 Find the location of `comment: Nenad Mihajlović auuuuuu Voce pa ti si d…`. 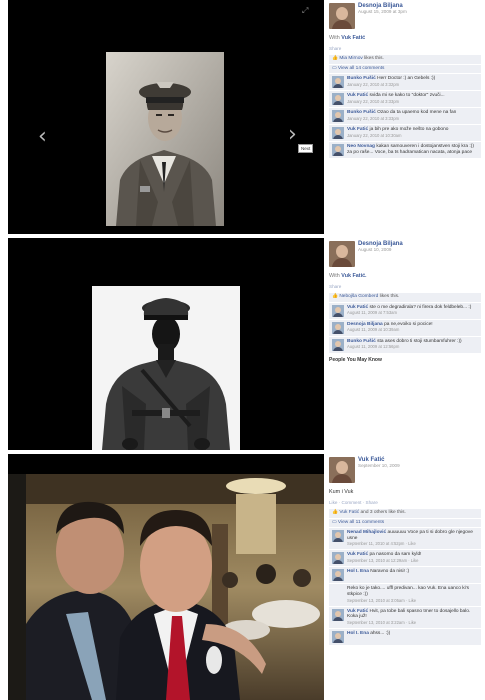

comment: Nenad Mihajlović auuuuuu Voce pa ti si d… is located at coordinates (405, 538).